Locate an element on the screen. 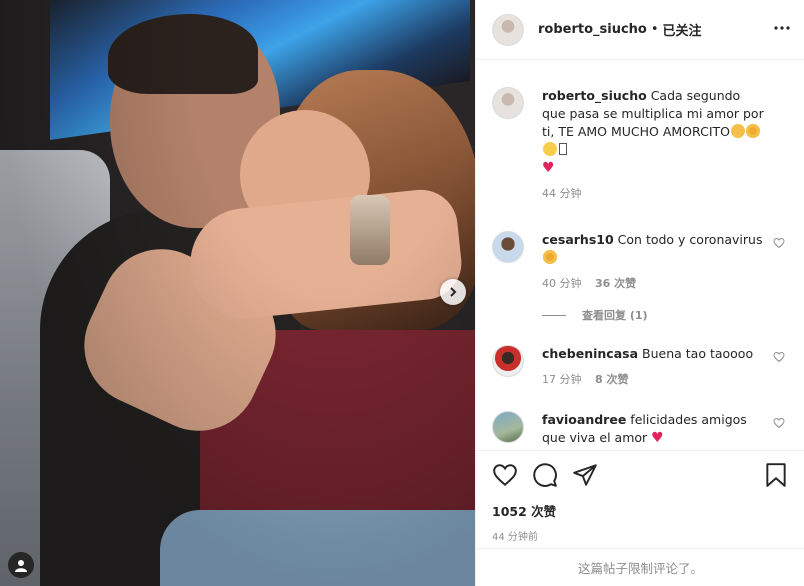 The height and width of the screenshot is (586, 804). list-item: chebenincasa Buena tao taoooo 17 分钟 8 次赞 is located at coordinates (640, 367).